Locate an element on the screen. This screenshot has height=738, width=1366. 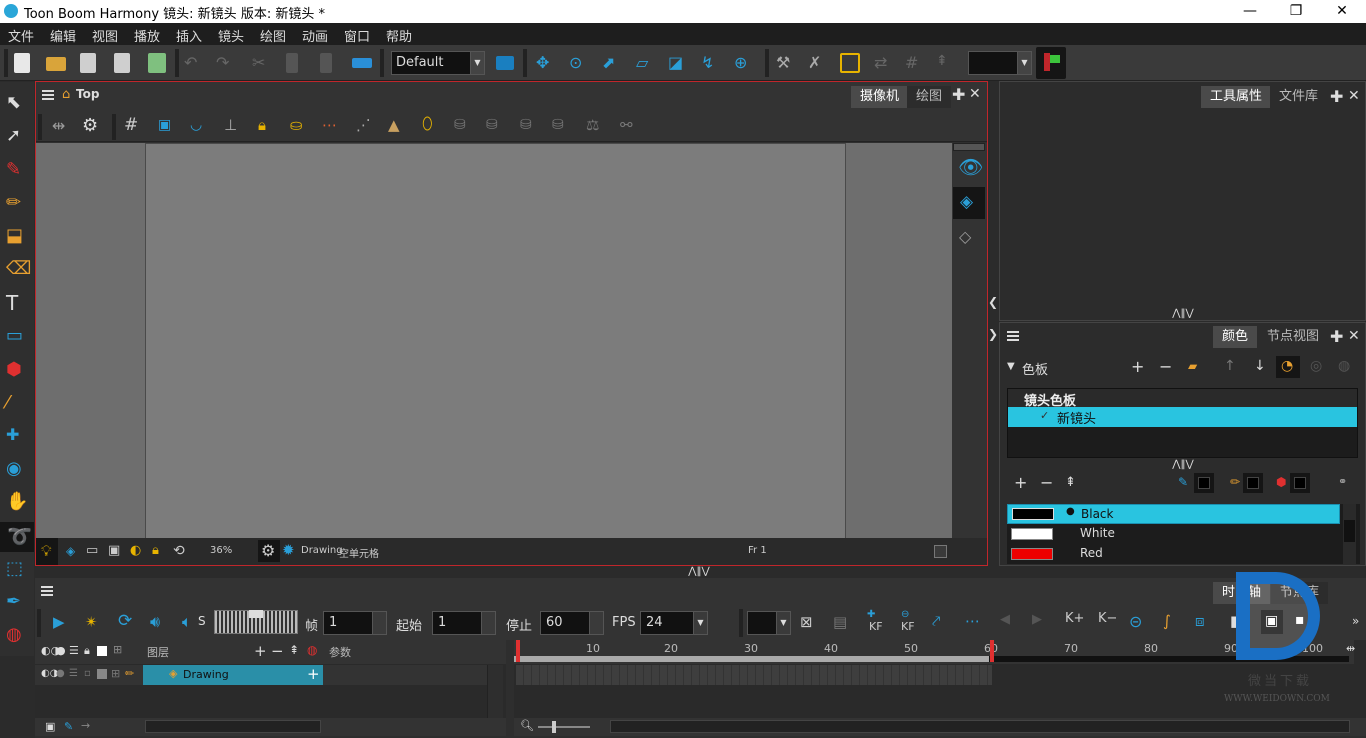
minimize-button: — is located at coordinates (1250, 11).